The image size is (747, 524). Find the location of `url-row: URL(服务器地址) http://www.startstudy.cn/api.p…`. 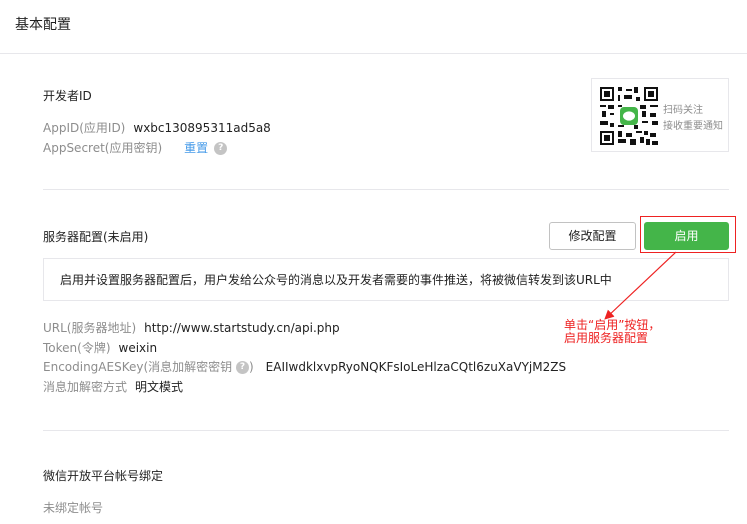

url-row: URL(服务器地址) http://www.startstudy.cn/api.p… is located at coordinates (191, 327).